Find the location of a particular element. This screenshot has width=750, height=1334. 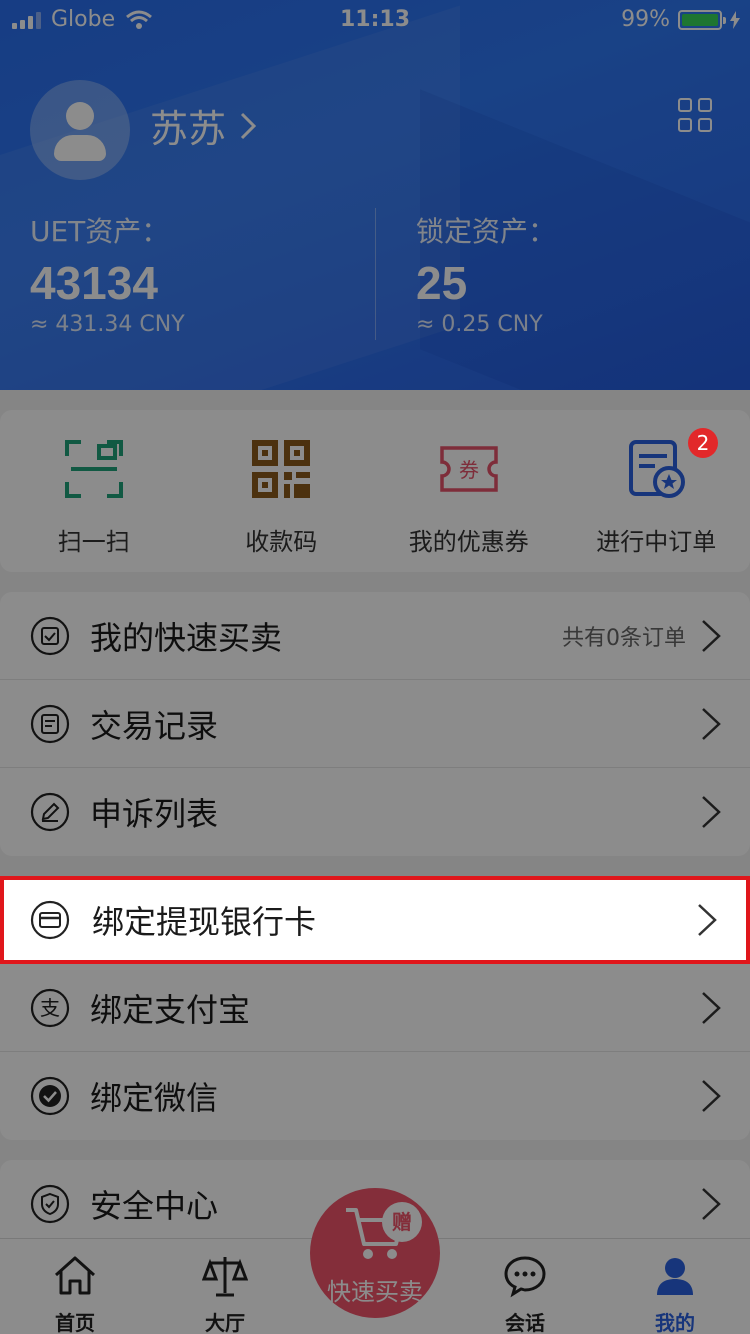

edit-icon is located at coordinates (50, 812).